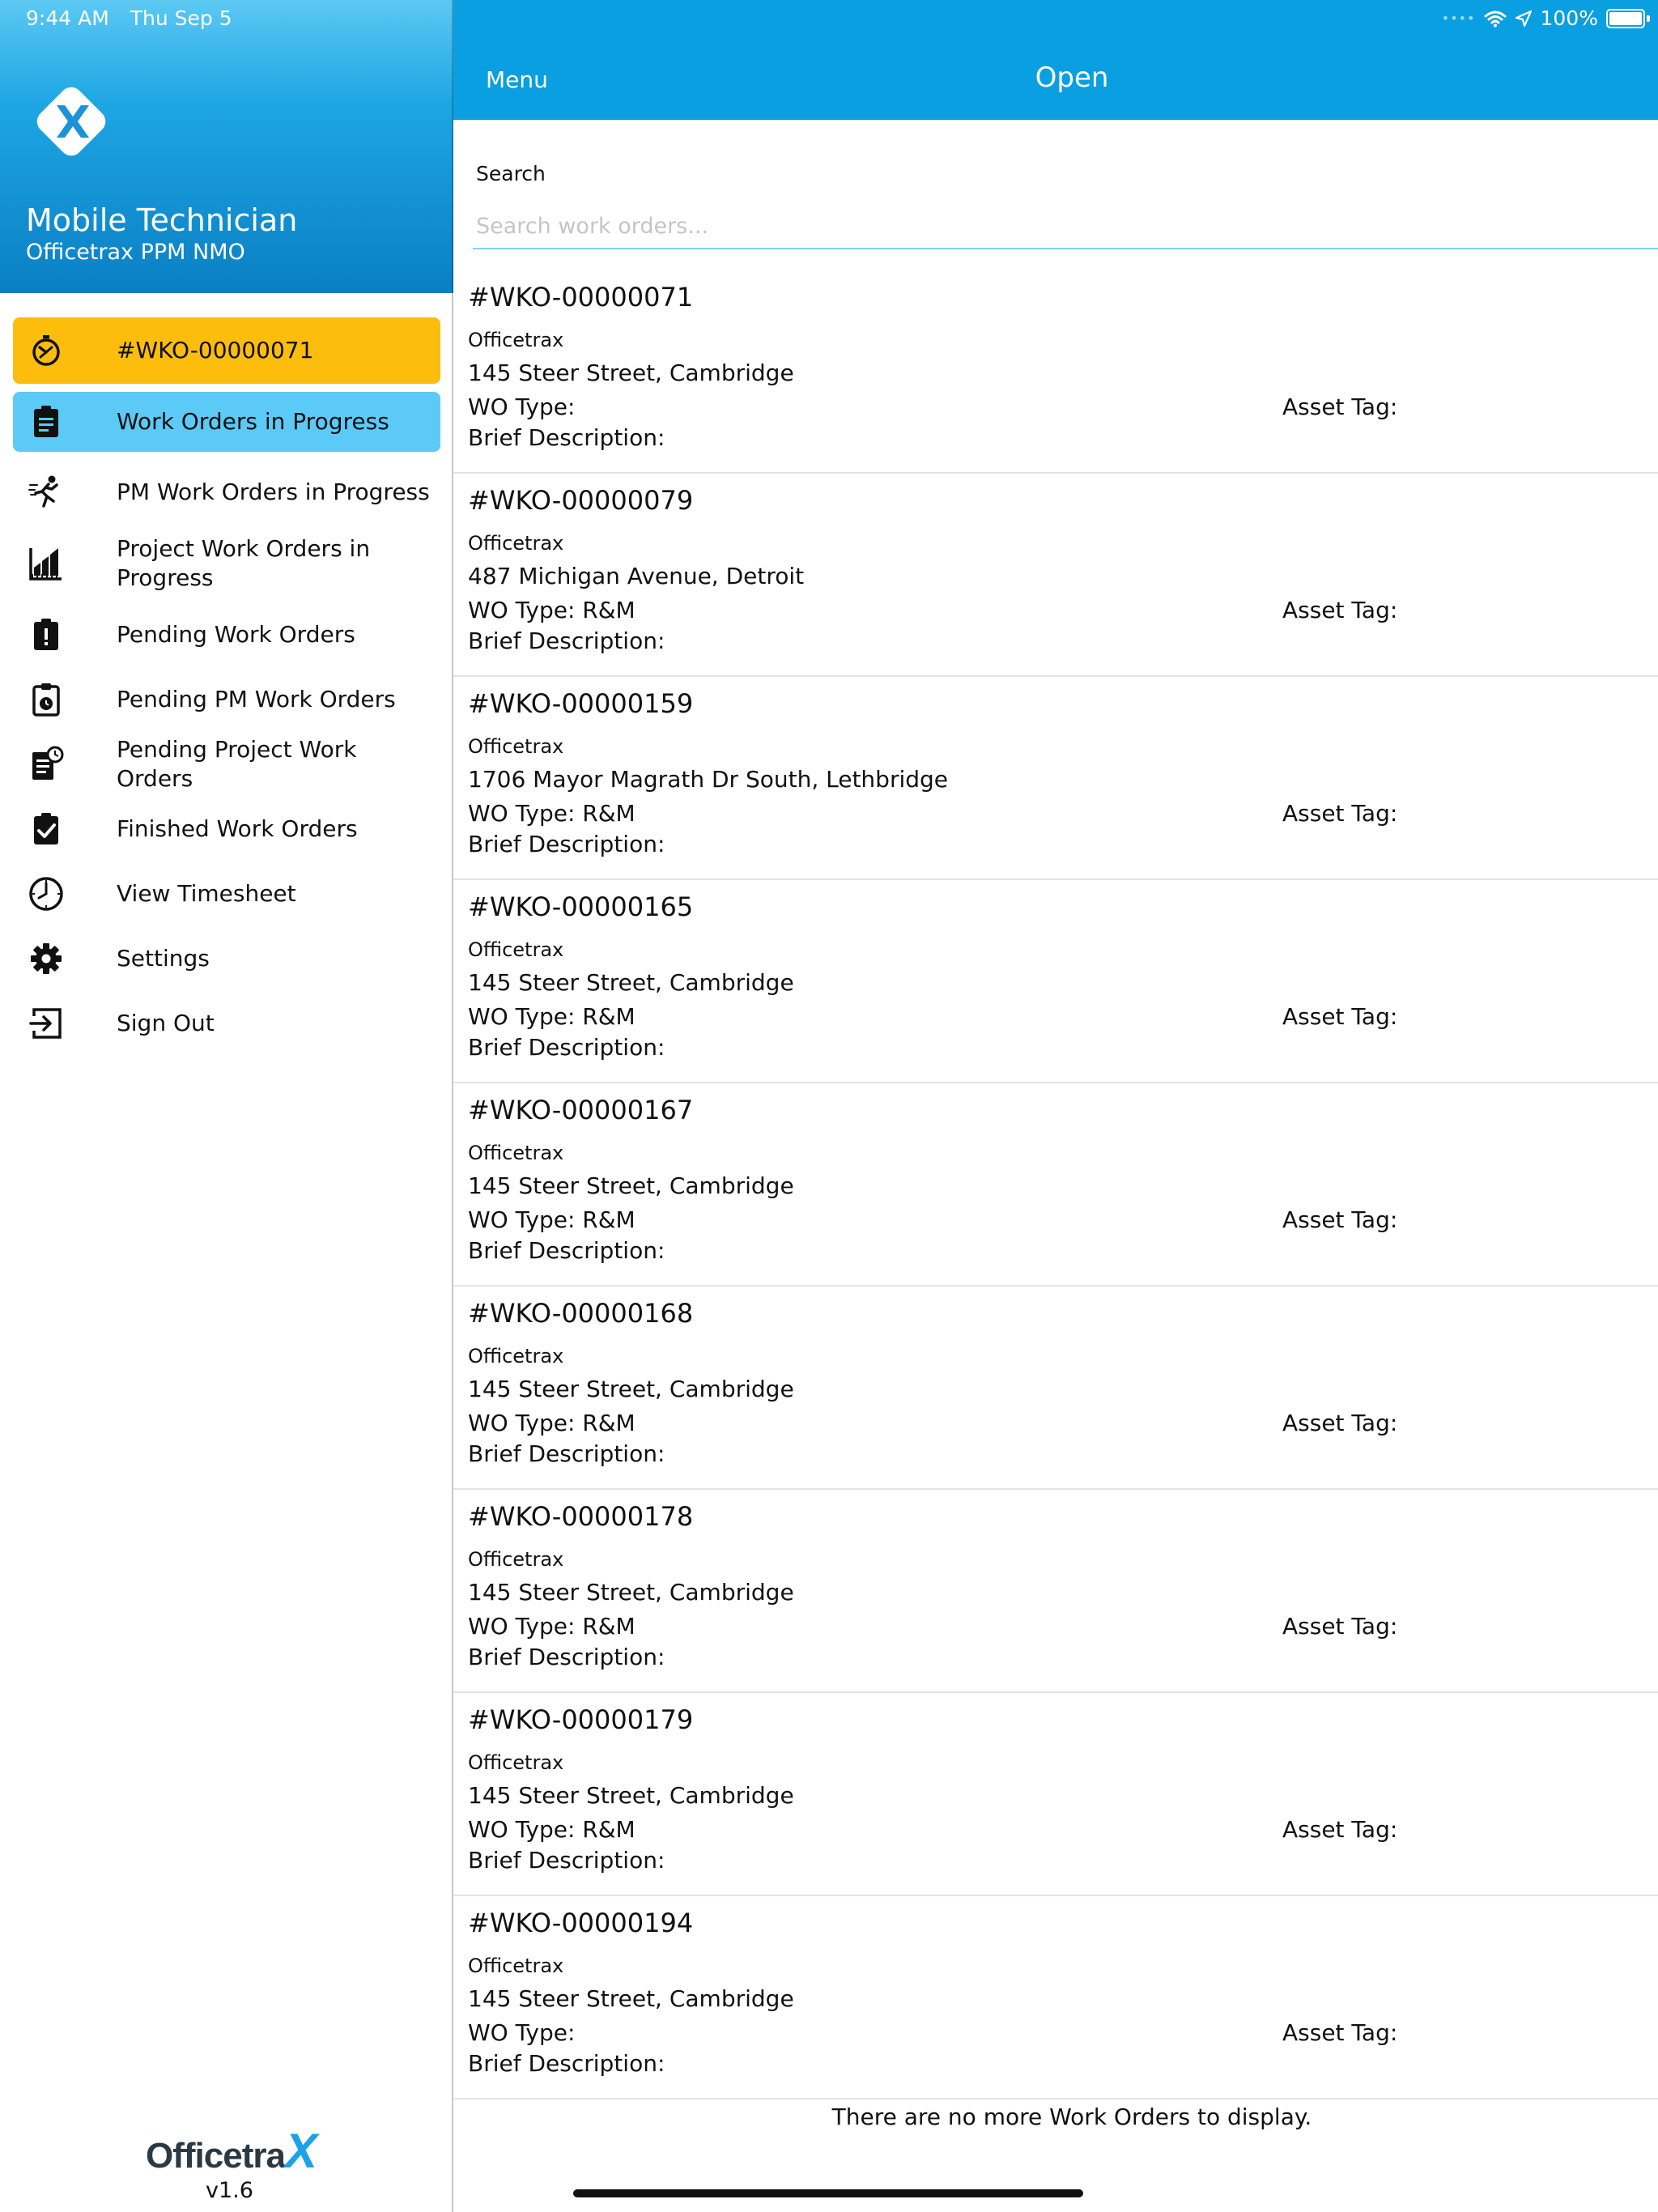  Describe the element at coordinates (1648, 19) in the screenshot. I see `battery-tip-icon` at that location.